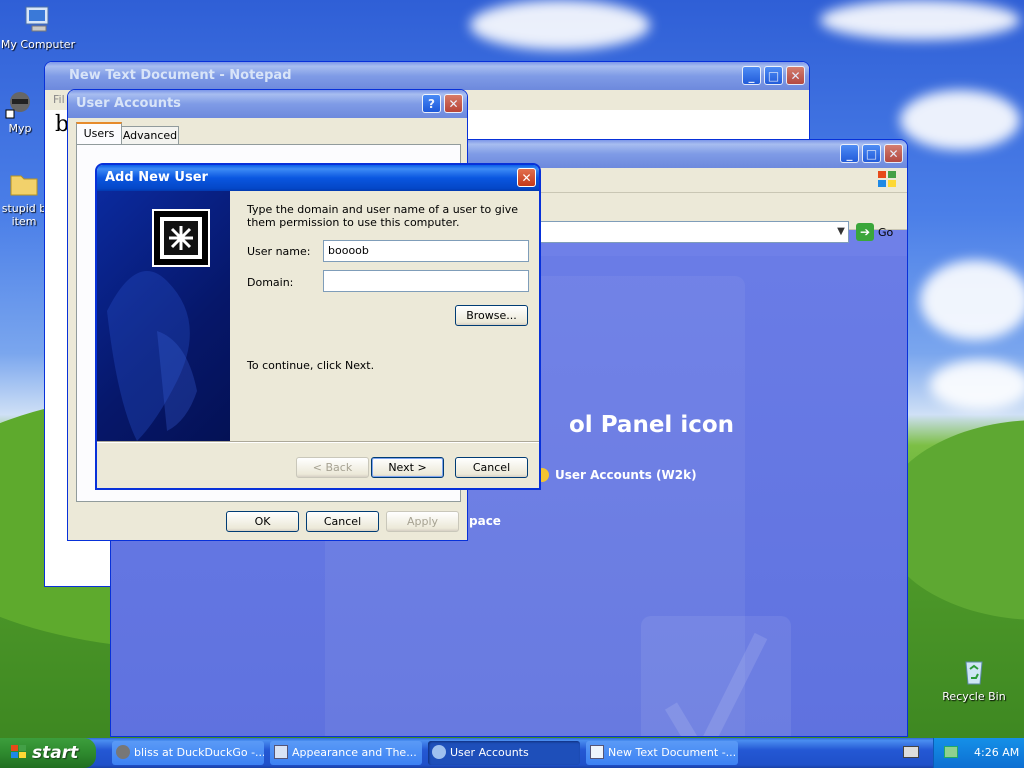  Describe the element at coordinates (491, 467) in the screenshot. I see `wizard-cancel-button: Cancel` at that location.